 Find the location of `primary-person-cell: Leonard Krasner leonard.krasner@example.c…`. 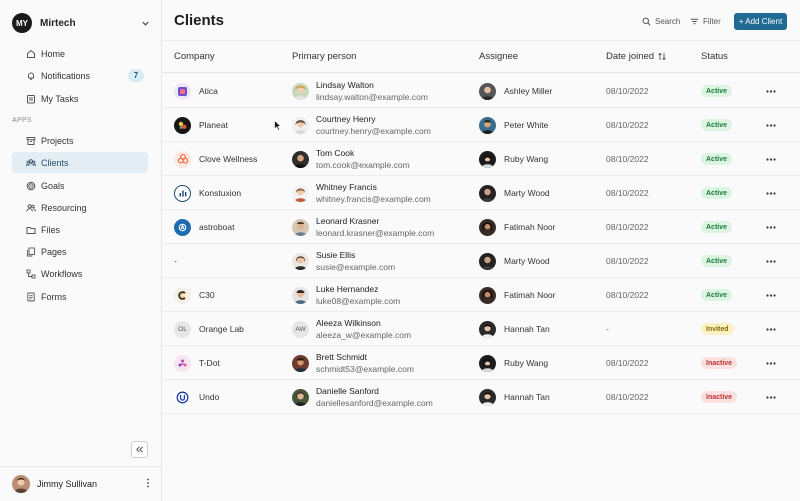

primary-person-cell: Leonard Krasner leonard.krasner@example.c… is located at coordinates (363, 227).